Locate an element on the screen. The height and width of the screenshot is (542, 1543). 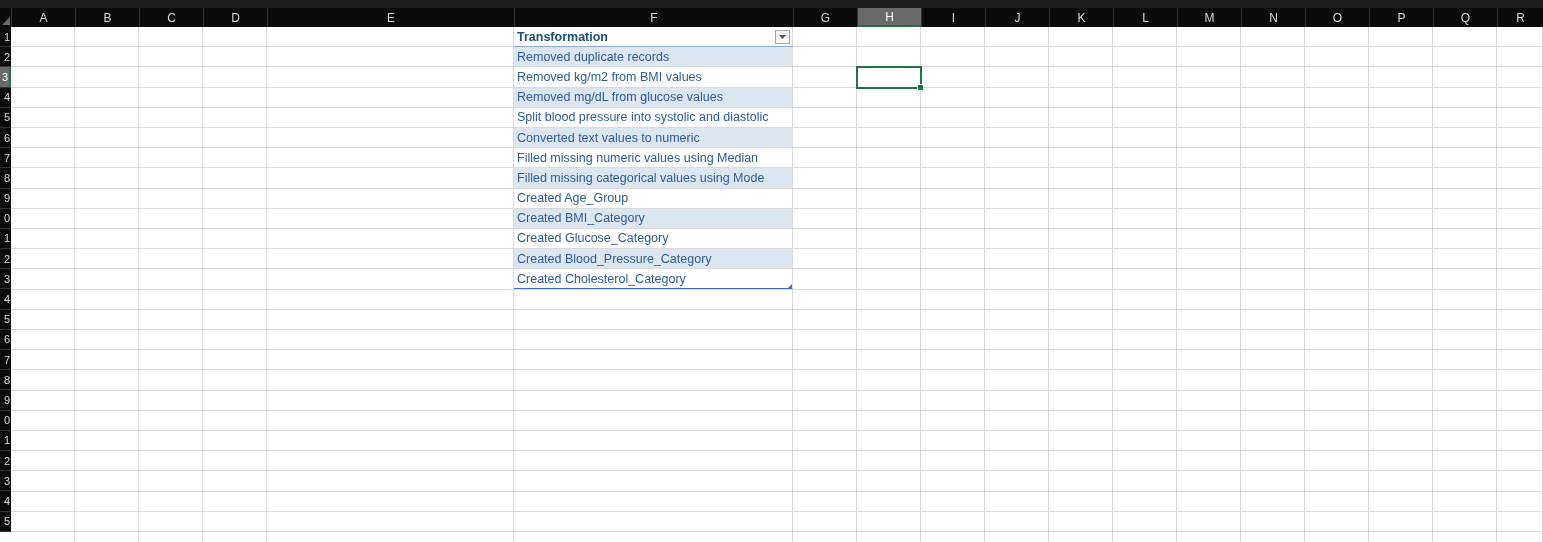
table-cell: Created Glucose_Category is located at coordinates (594, 238).